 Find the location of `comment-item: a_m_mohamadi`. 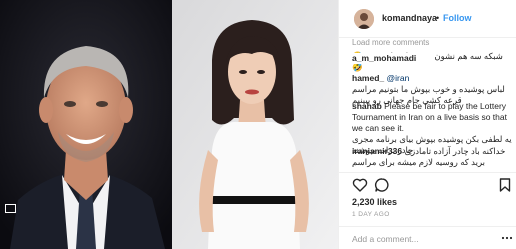

comment-item: a_m_mohamadi is located at coordinates (392, 58).